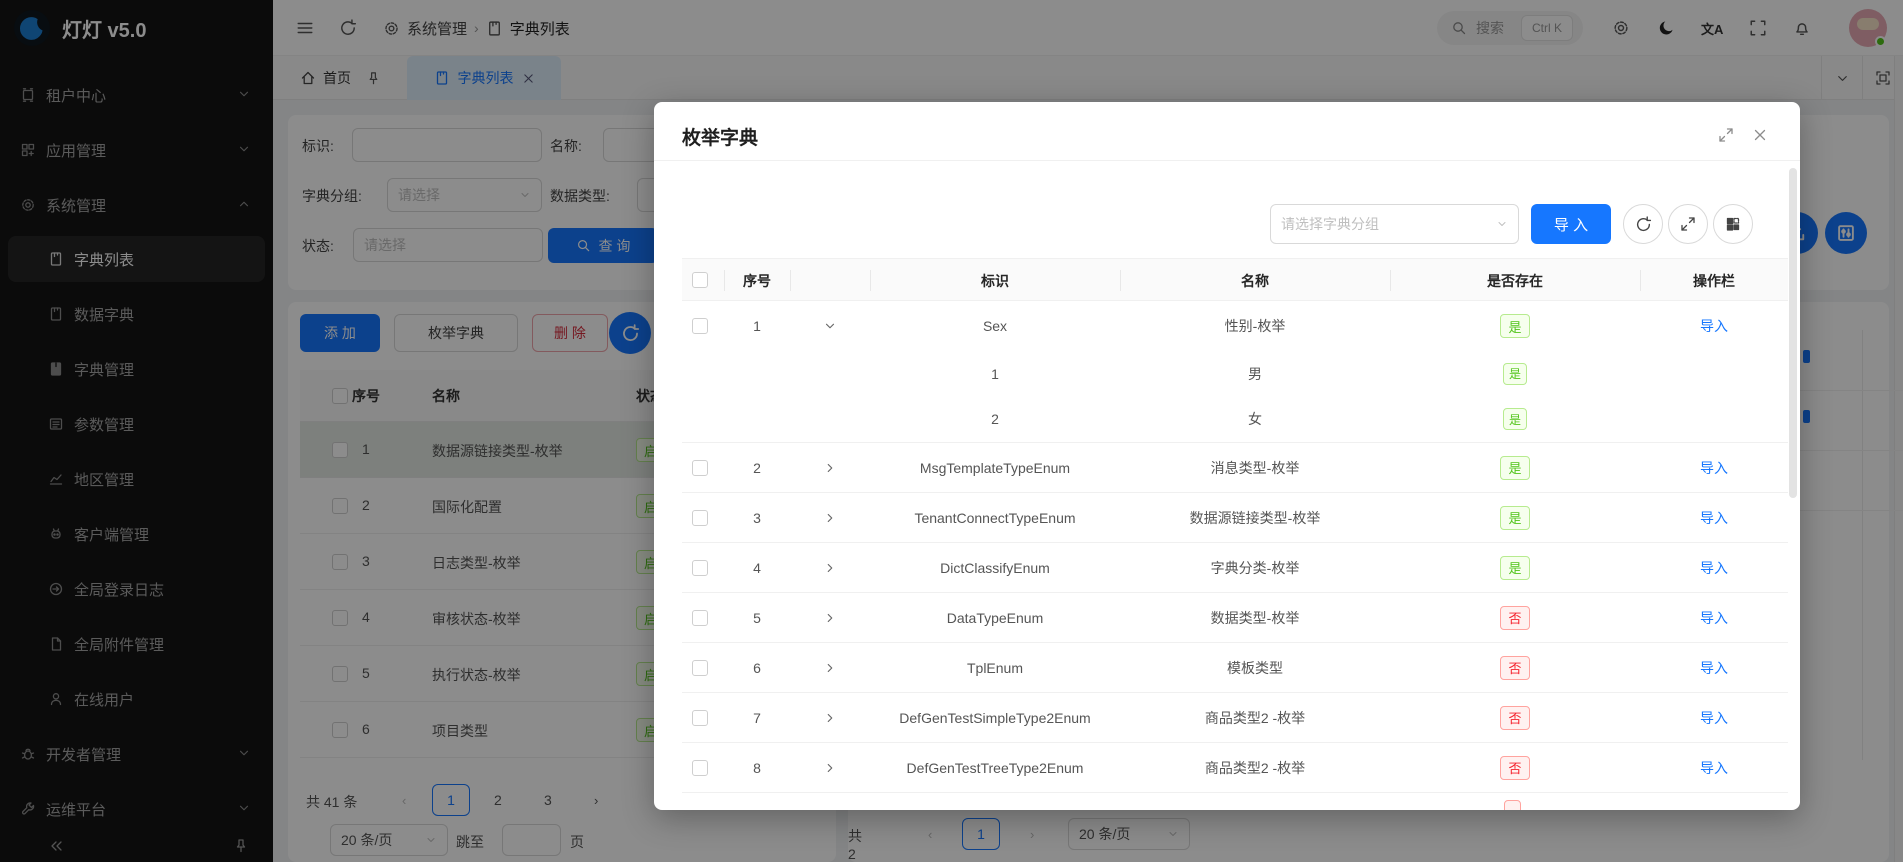  I want to click on col-exists: 是否存在, so click(1515, 280).